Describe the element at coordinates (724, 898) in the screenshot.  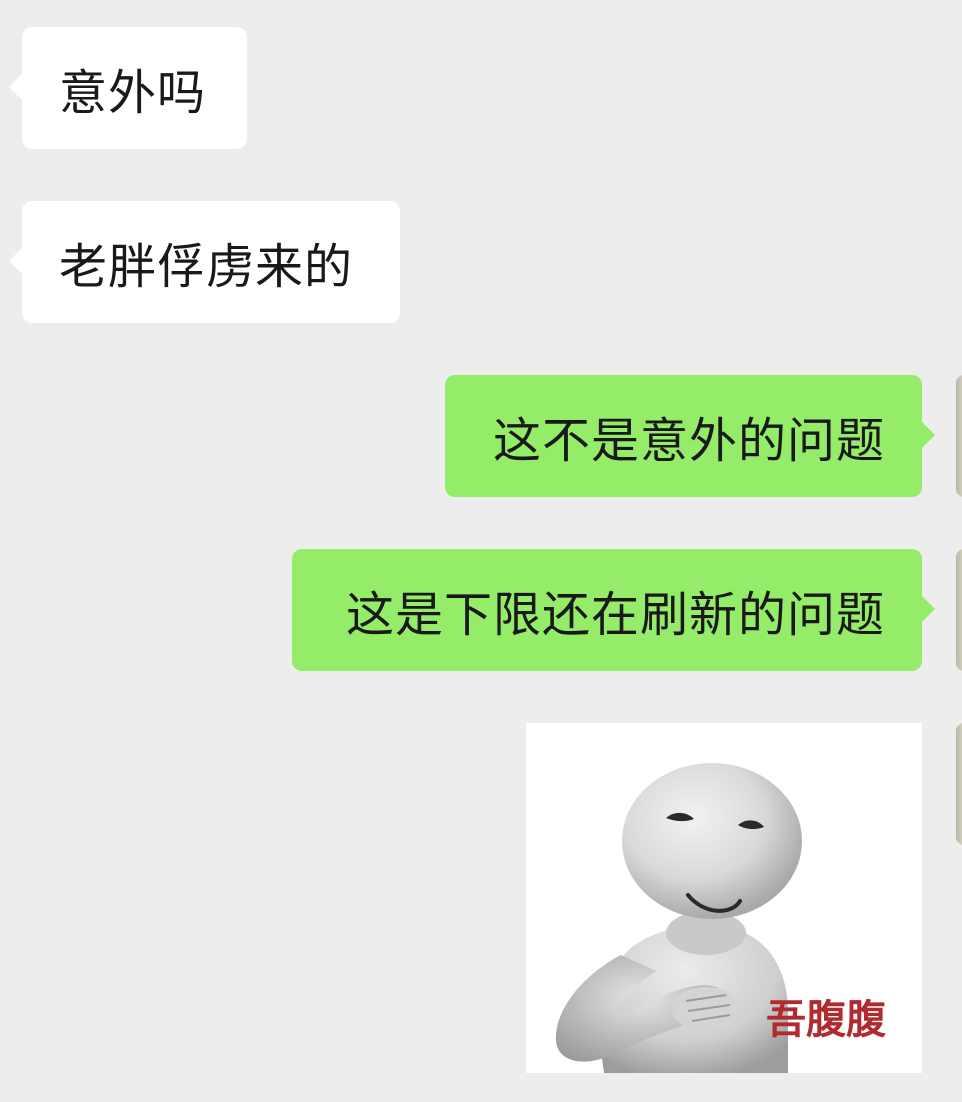
I see `sticker-message: 吾腹腹` at that location.